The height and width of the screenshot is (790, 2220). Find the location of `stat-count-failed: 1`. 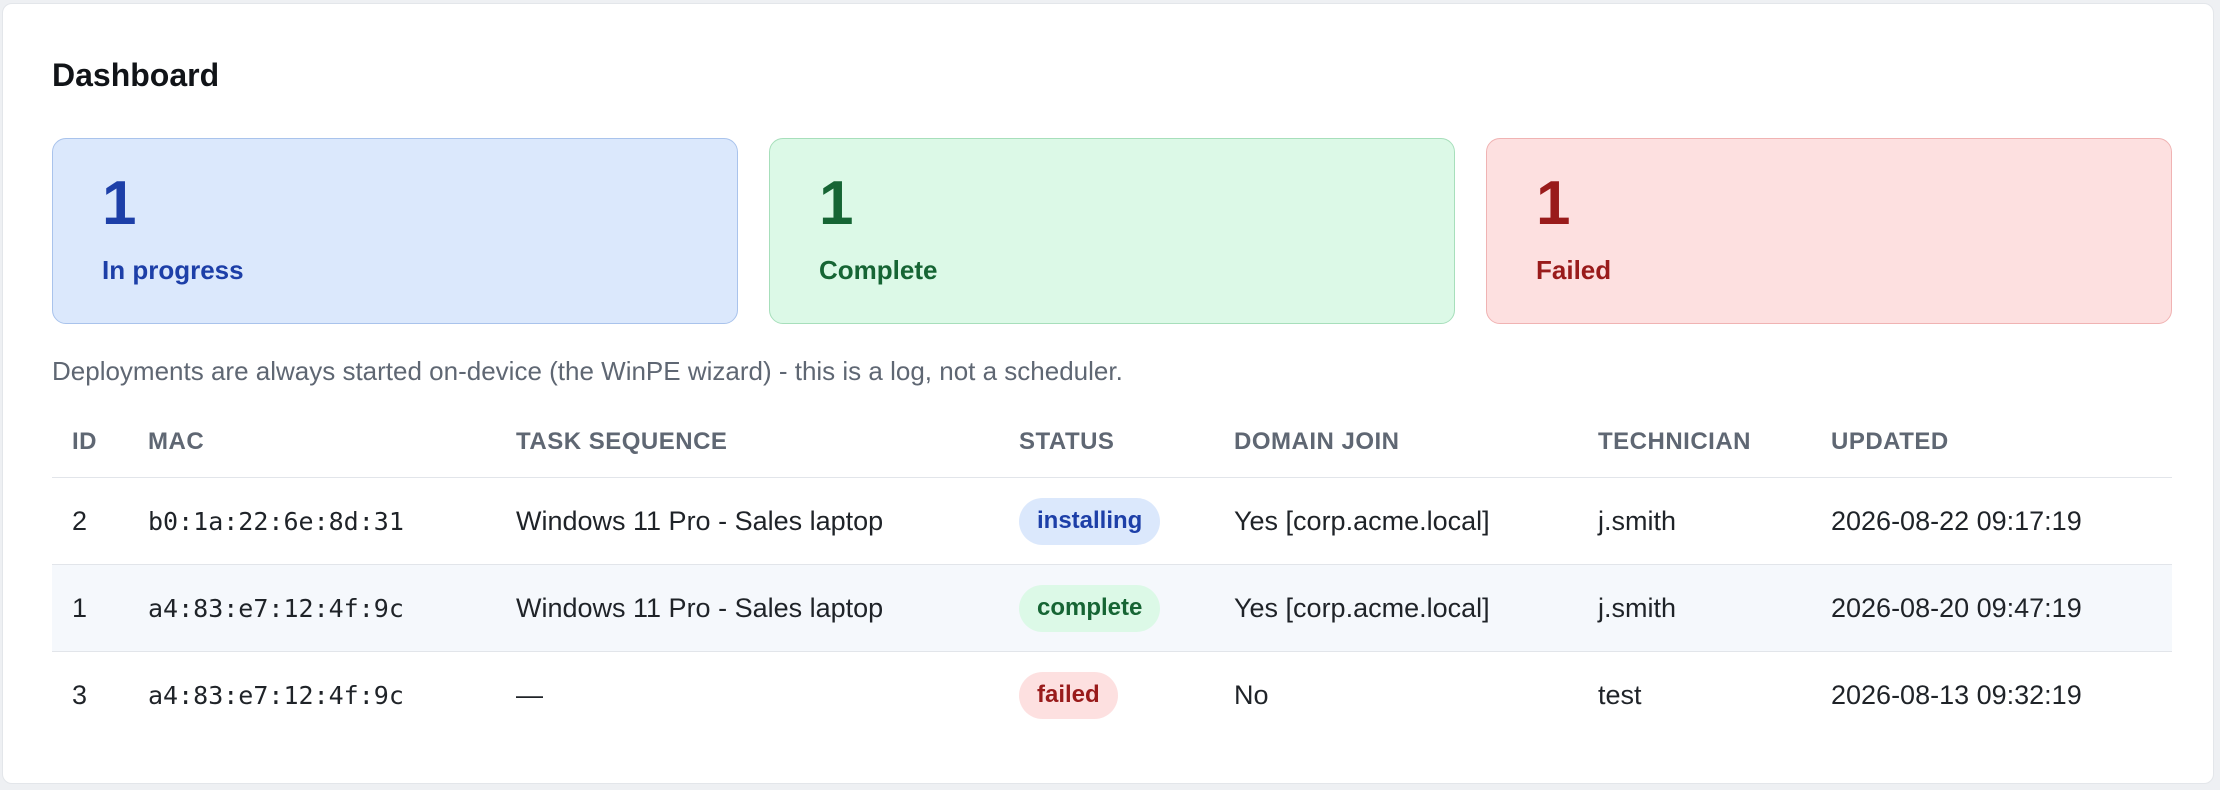

stat-count-failed: 1 is located at coordinates (1553, 203).